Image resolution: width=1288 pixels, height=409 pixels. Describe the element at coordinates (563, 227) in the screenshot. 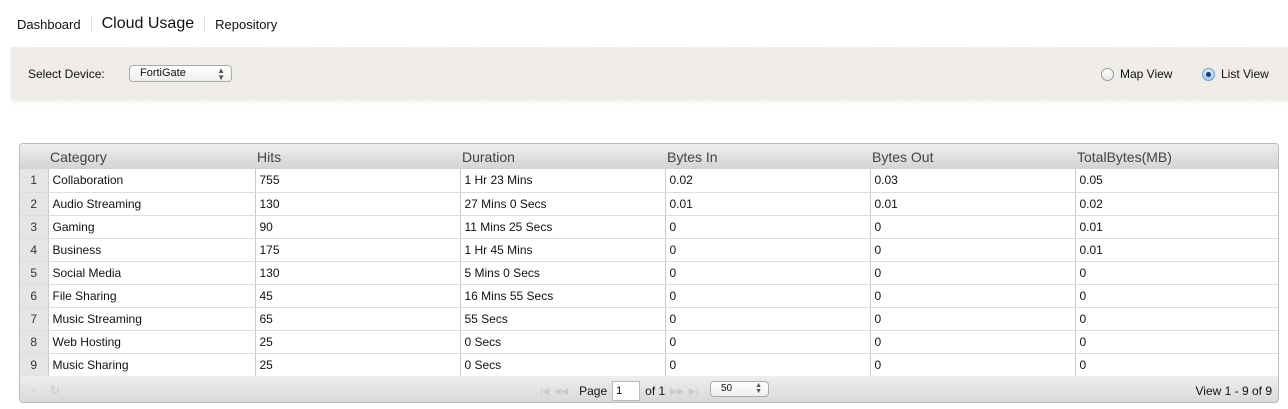

I see `table-cell: 11 Mins 25 Secs` at that location.